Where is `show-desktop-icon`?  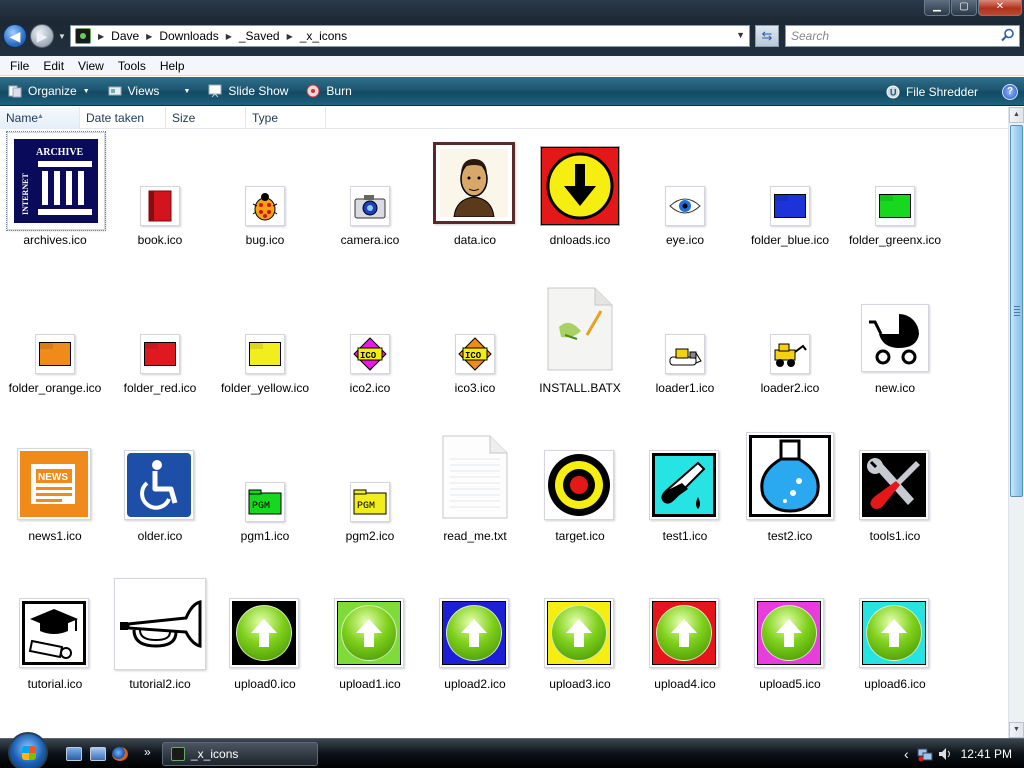
show-desktop-icon is located at coordinates (74, 754).